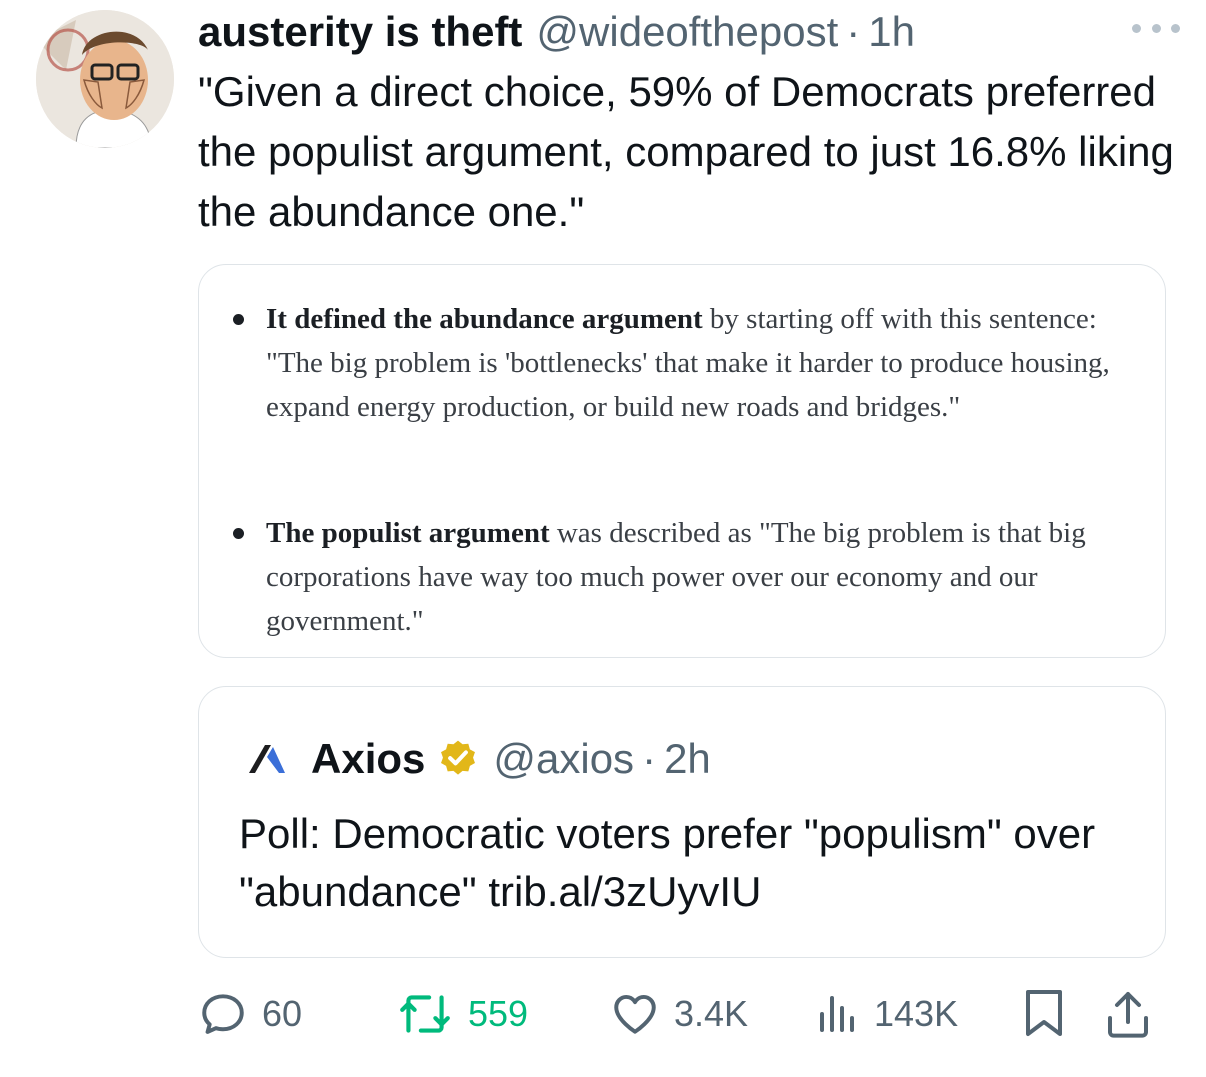  What do you see at coordinates (223, 1014) in the screenshot?
I see `reply-icon` at bounding box center [223, 1014].